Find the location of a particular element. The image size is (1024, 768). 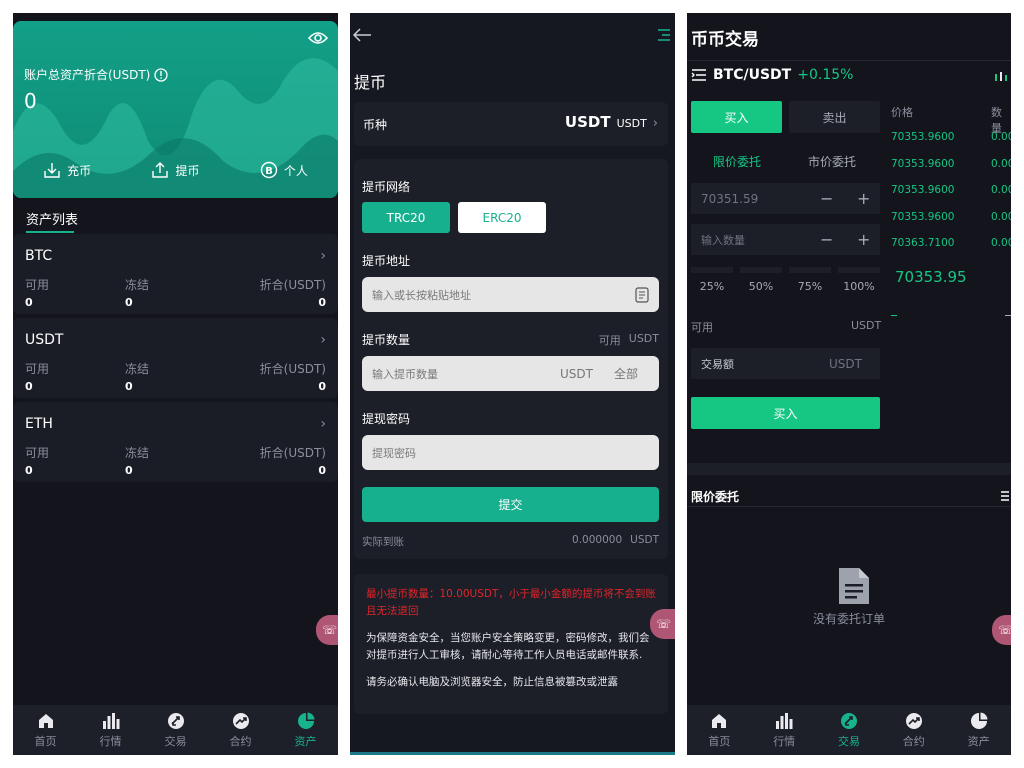

tab-label: 交易 is located at coordinates (175, 741).